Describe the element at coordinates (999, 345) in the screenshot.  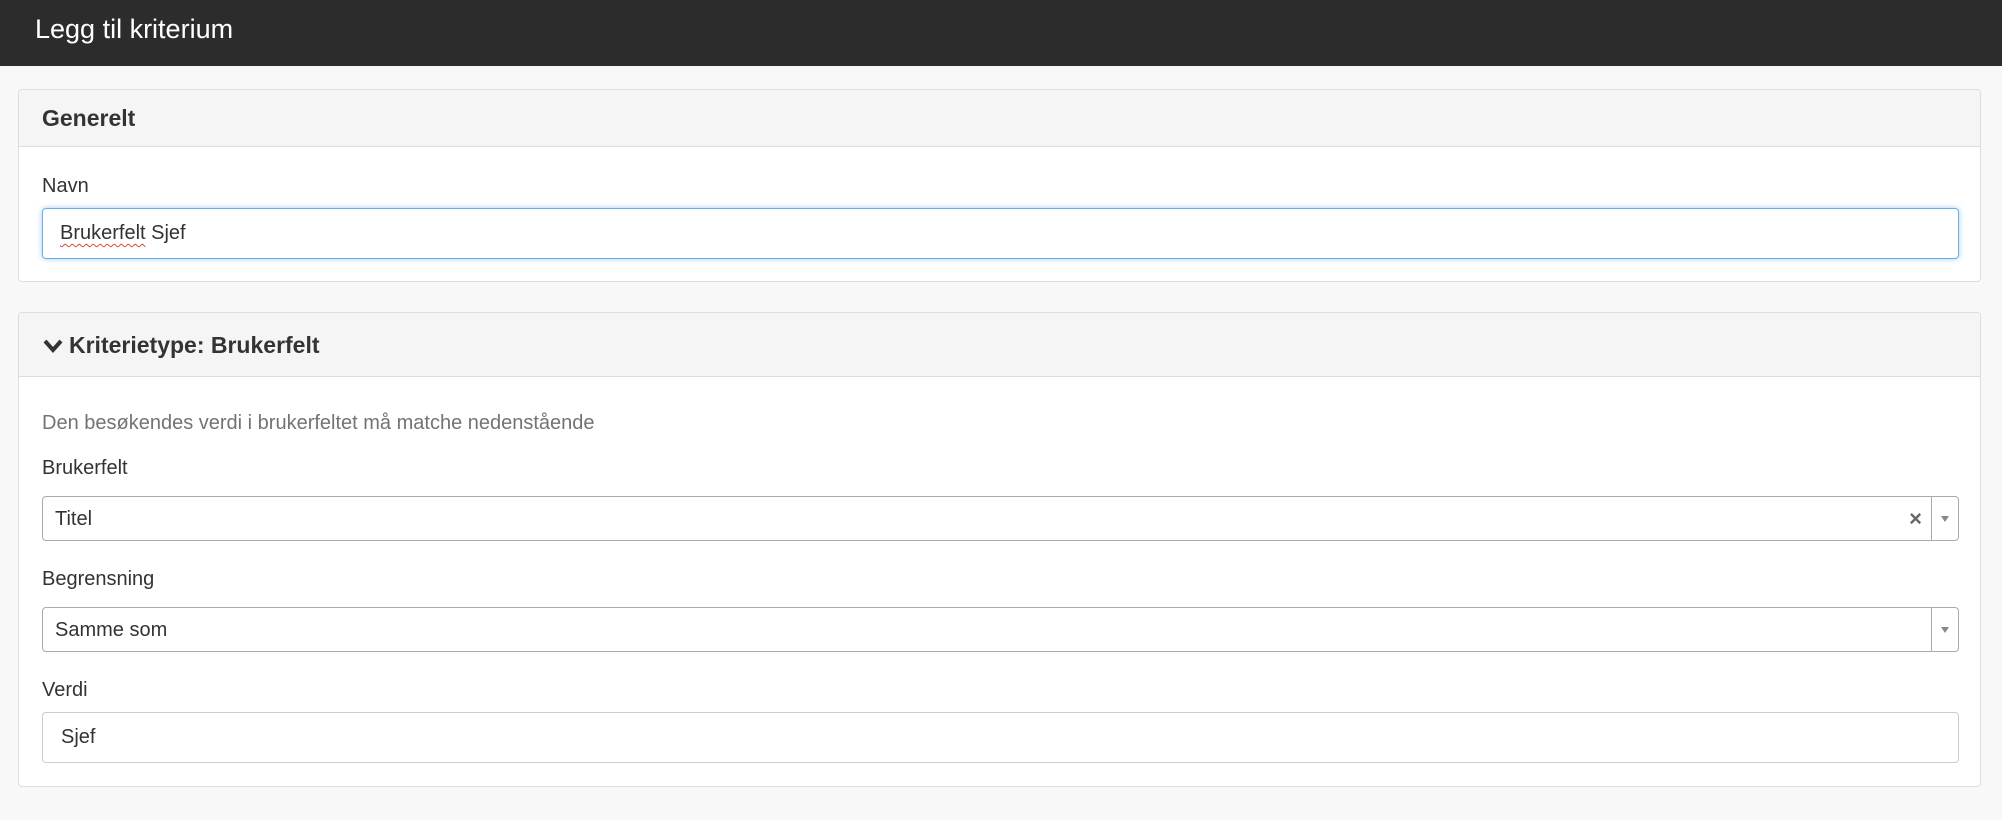
I see `criteria-panel-heading: Kriterietype: Brukerfelt` at that location.